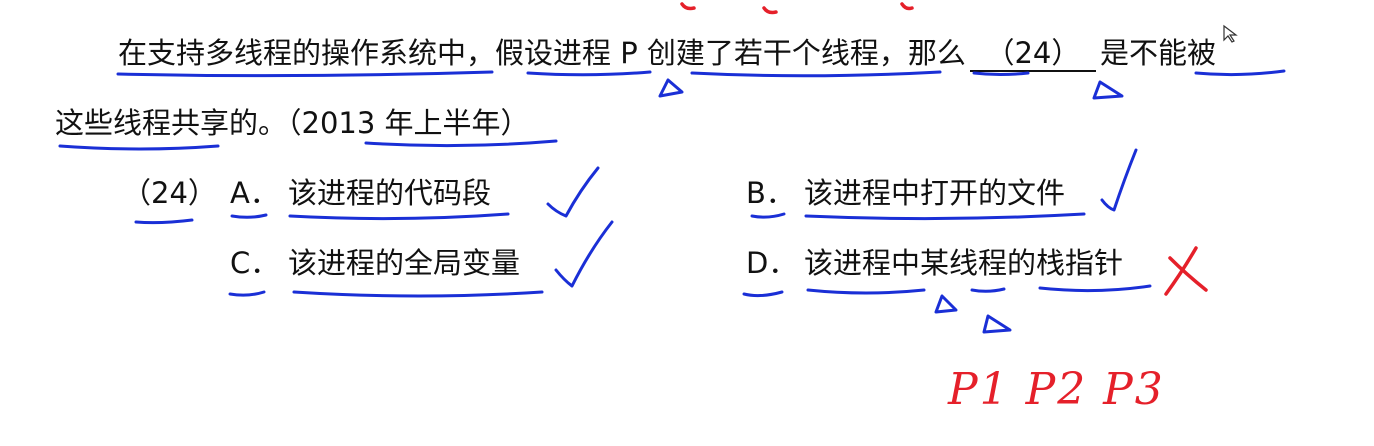 This screenshot has width=1374, height=446. I want to click on question-text-part3: 这些线程共享的。（2013 年上半年）, so click(292, 123).